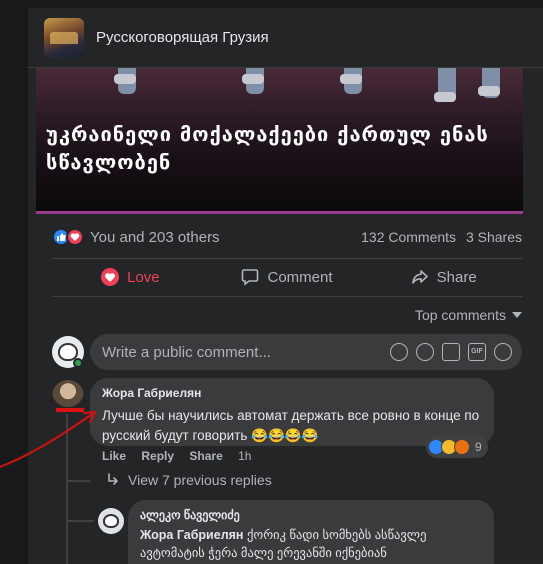 This screenshot has width=543, height=564. Describe the element at coordinates (64, 37) in the screenshot. I see `group-avatar` at that location.